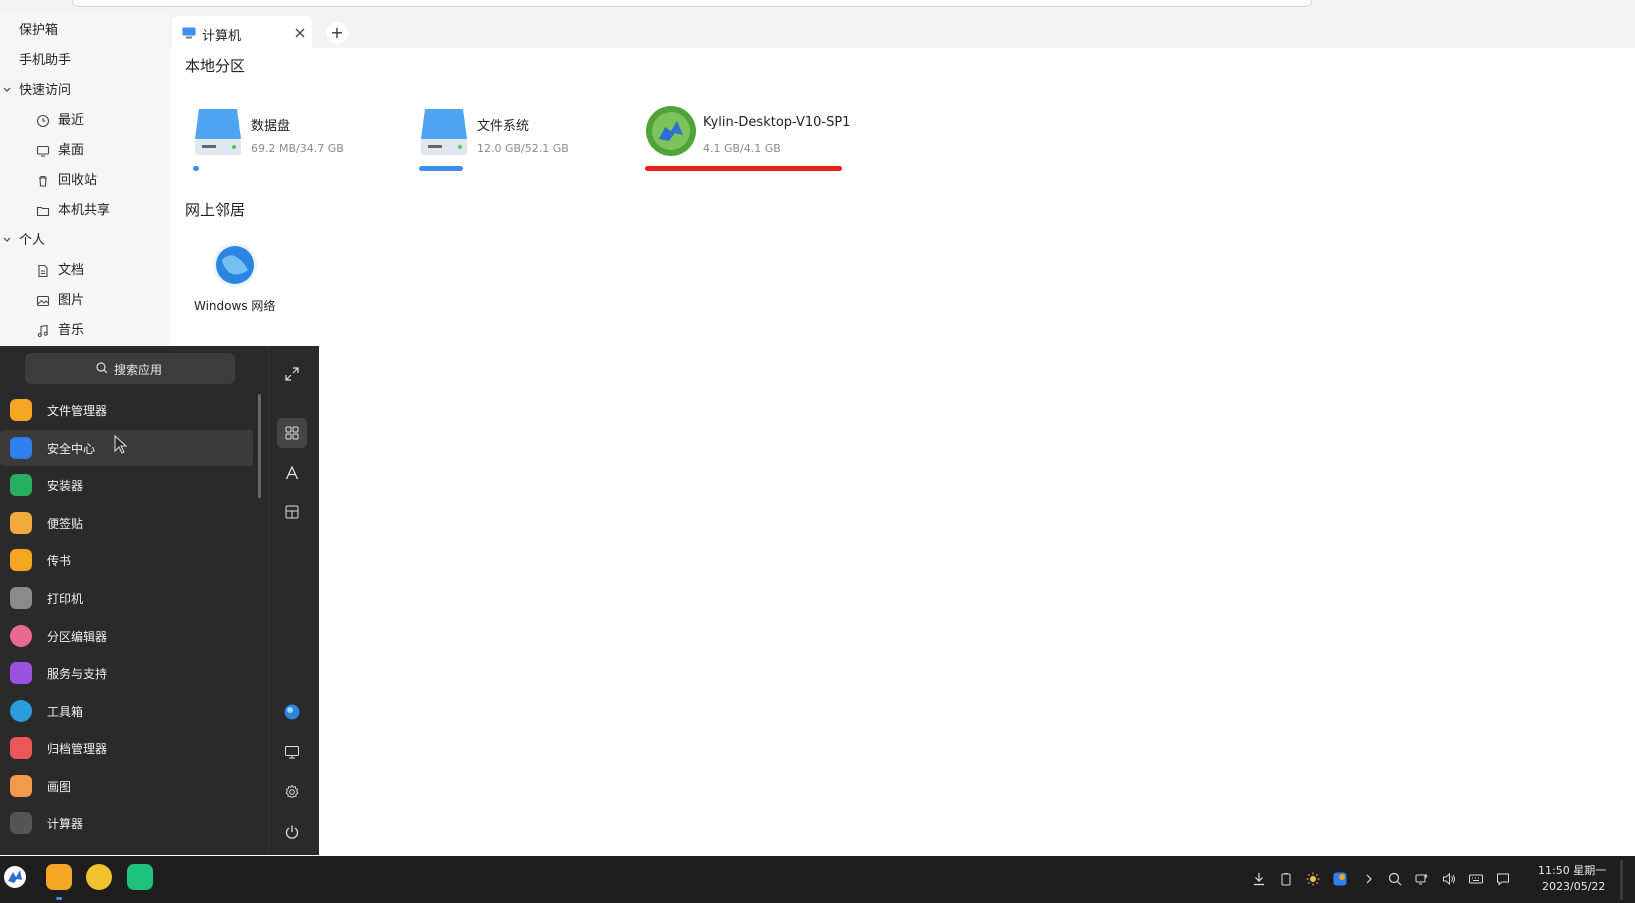 Image resolution: width=1635 pixels, height=903 pixels. I want to click on power-icon, so click(292, 832).